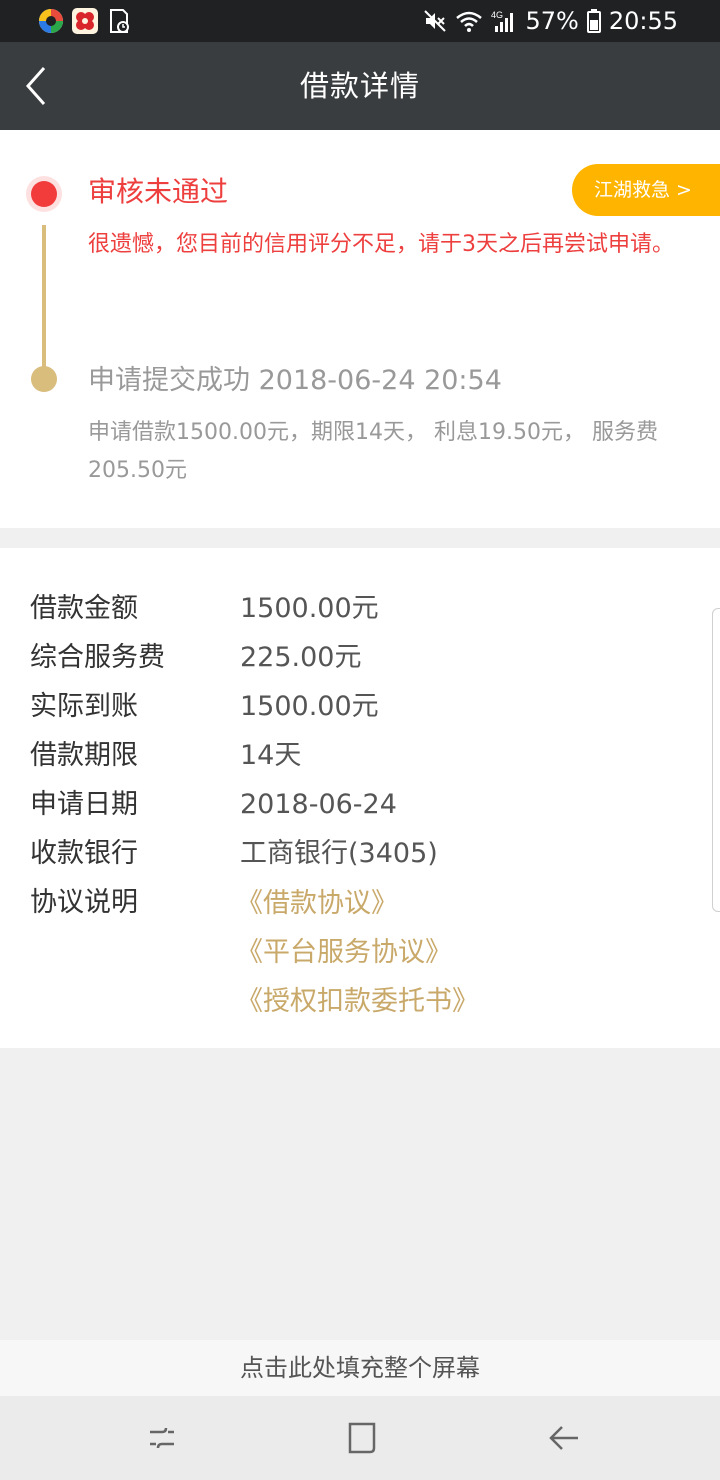  I want to click on home-icon, so click(362, 1438).